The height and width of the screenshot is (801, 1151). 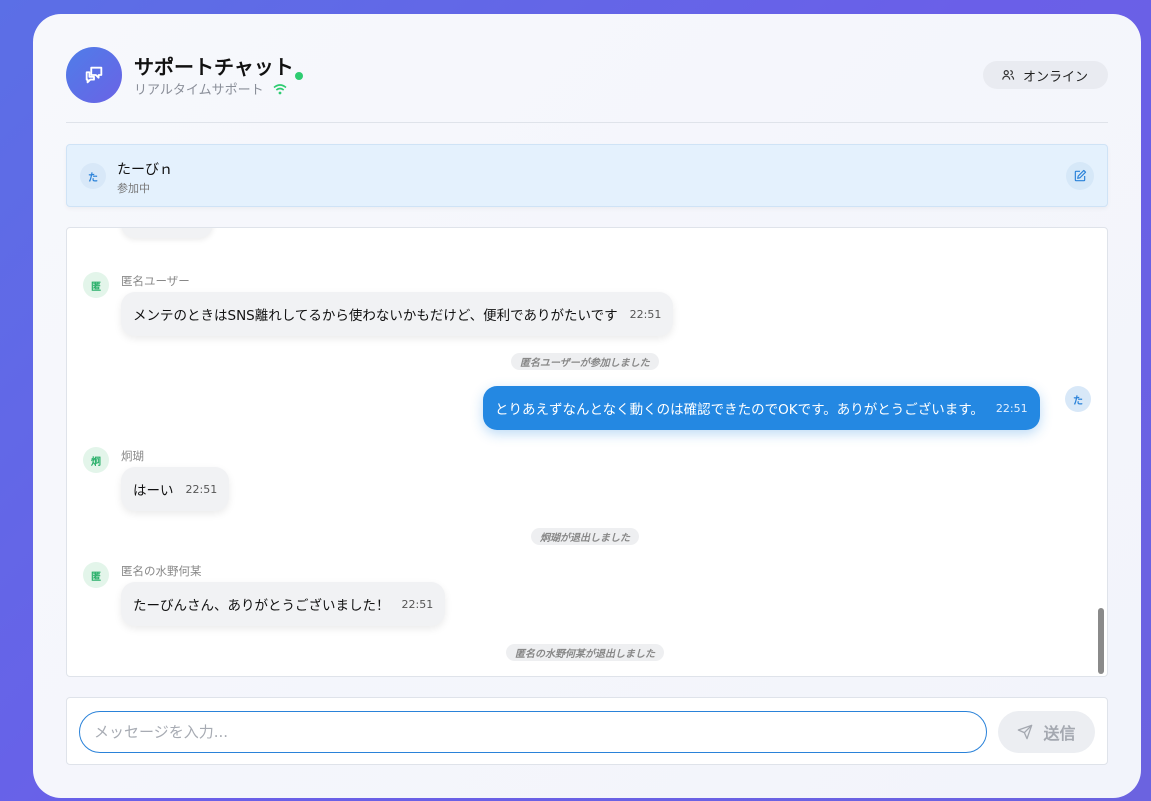 What do you see at coordinates (585, 652) in the screenshot?
I see `system-message: 匿名の水野何某が退出しました` at bounding box center [585, 652].